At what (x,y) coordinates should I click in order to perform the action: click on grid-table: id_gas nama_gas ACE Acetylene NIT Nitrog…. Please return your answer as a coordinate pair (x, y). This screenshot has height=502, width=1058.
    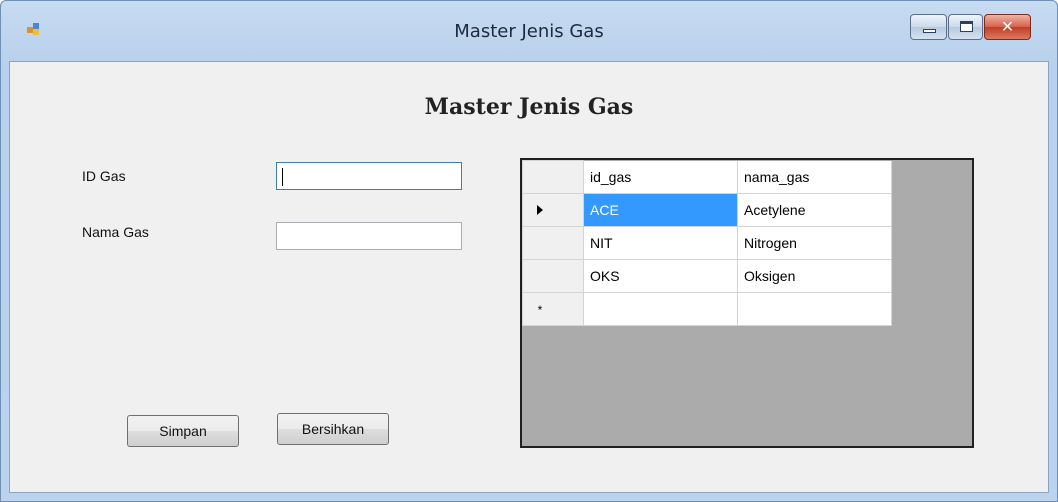
    Looking at the image, I should click on (707, 243).